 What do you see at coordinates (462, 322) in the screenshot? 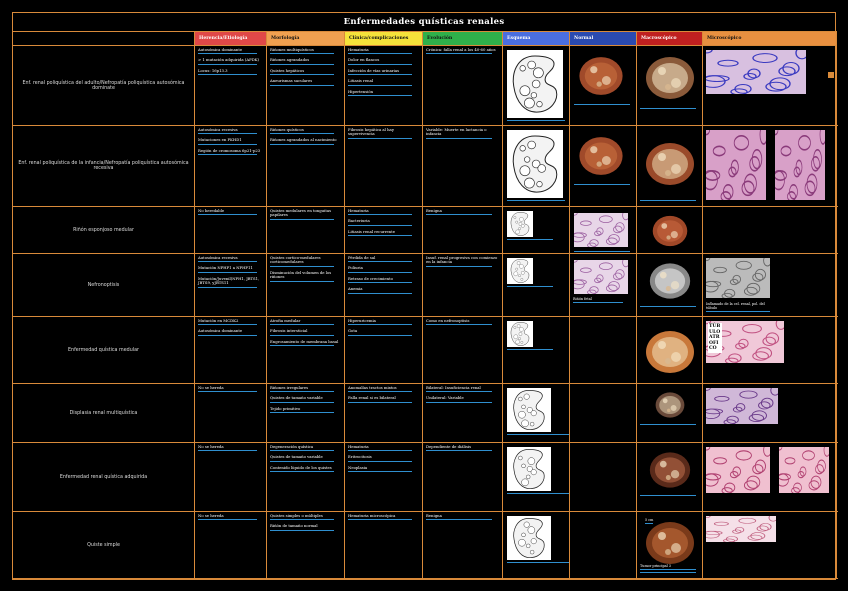
I see `evolucion-item: Como en nefronoptisis` at bounding box center [462, 322].